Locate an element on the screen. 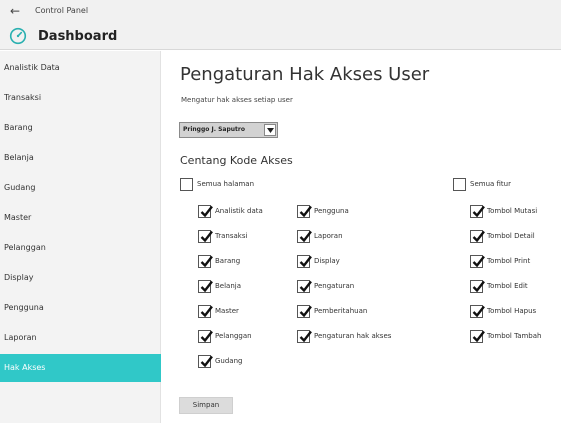  checkbox-pemberitahuan: Pemberitahuan is located at coordinates (332, 311).